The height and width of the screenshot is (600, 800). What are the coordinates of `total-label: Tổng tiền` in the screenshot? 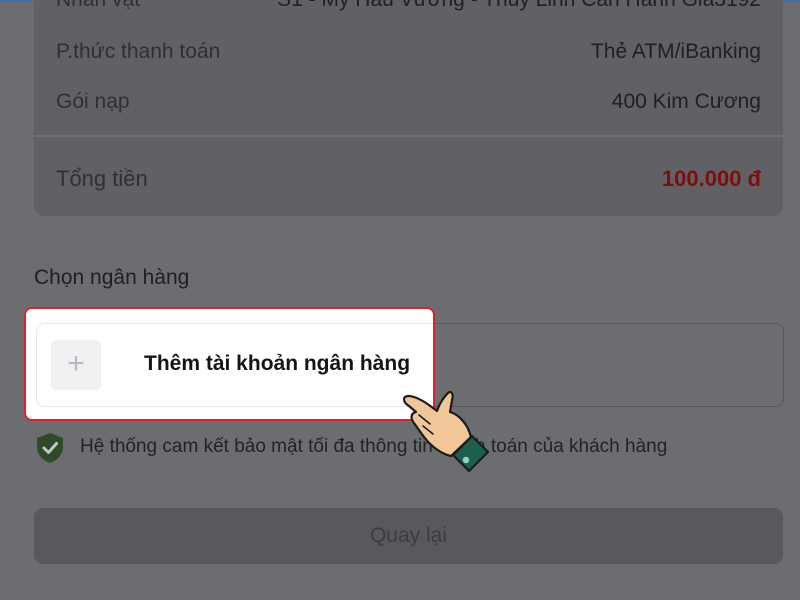 It's located at (102, 178).